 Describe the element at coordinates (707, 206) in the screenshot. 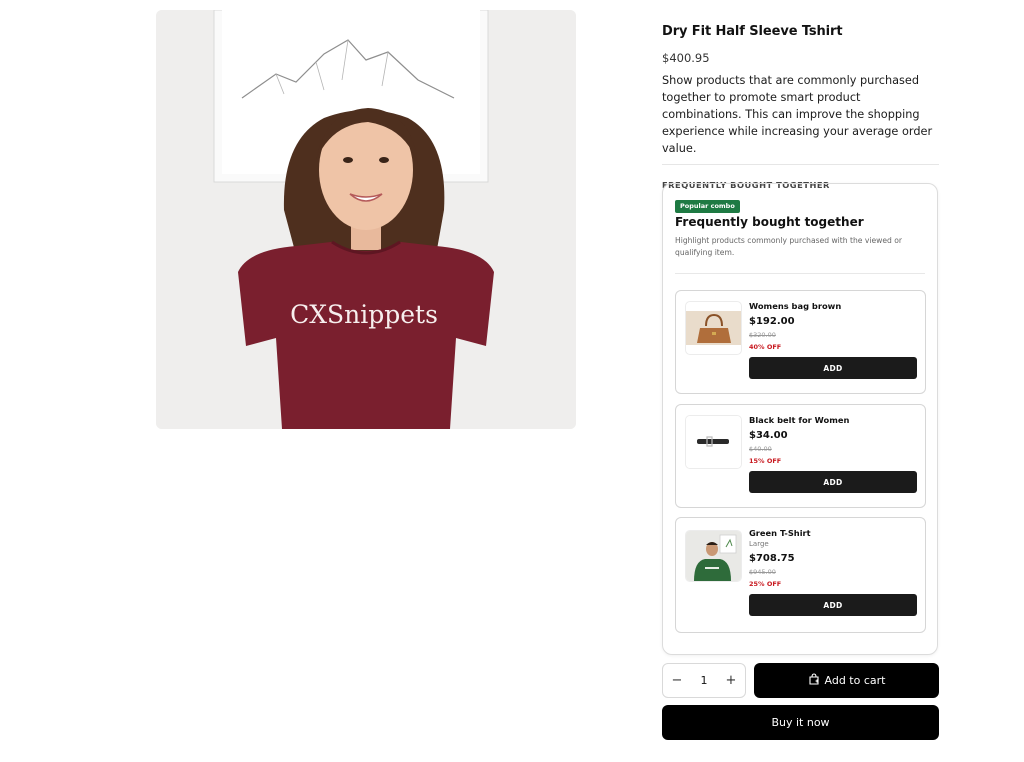

I see `popular-combo-badge: Popular combo` at that location.